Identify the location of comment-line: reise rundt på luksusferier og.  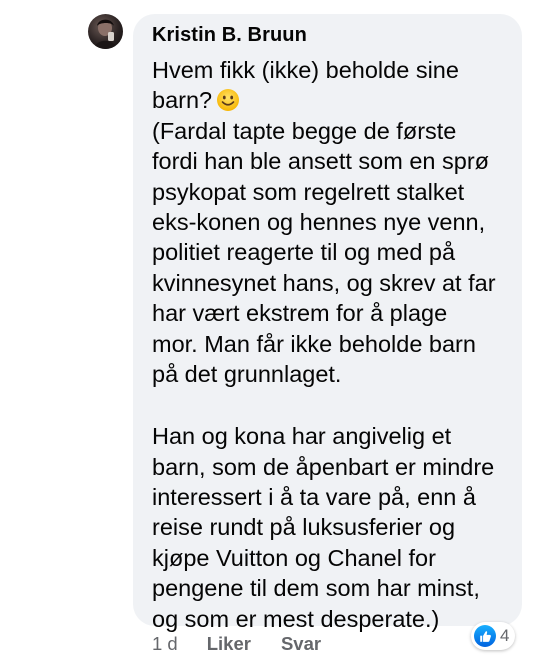
(304, 527).